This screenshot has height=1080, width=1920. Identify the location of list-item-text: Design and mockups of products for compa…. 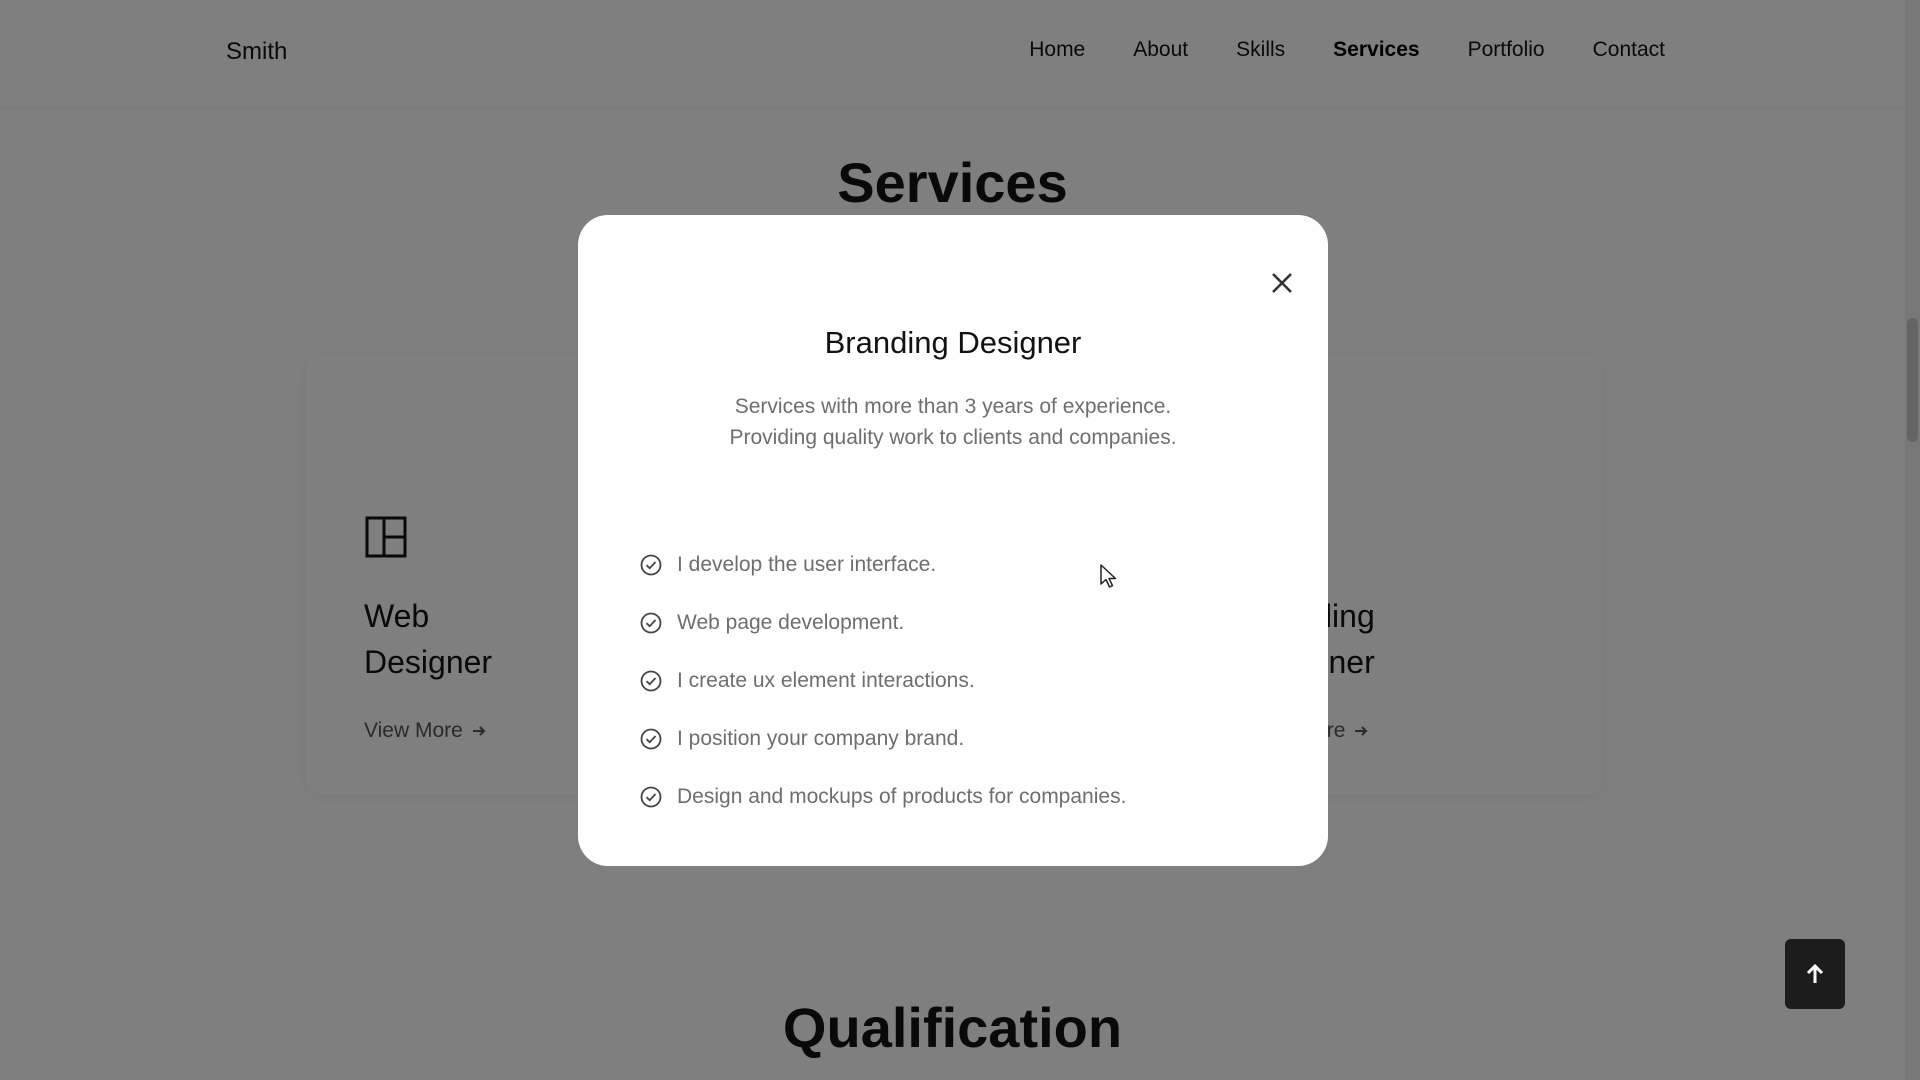
(902, 796).